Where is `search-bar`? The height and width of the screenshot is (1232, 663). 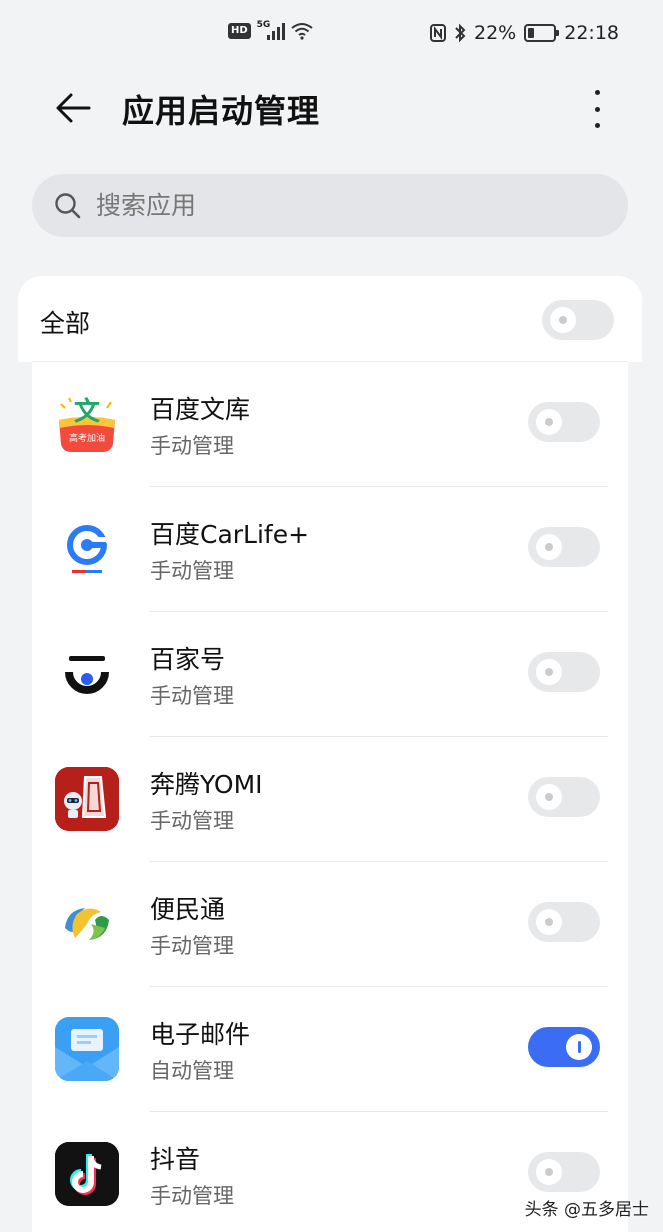 search-bar is located at coordinates (330, 205).